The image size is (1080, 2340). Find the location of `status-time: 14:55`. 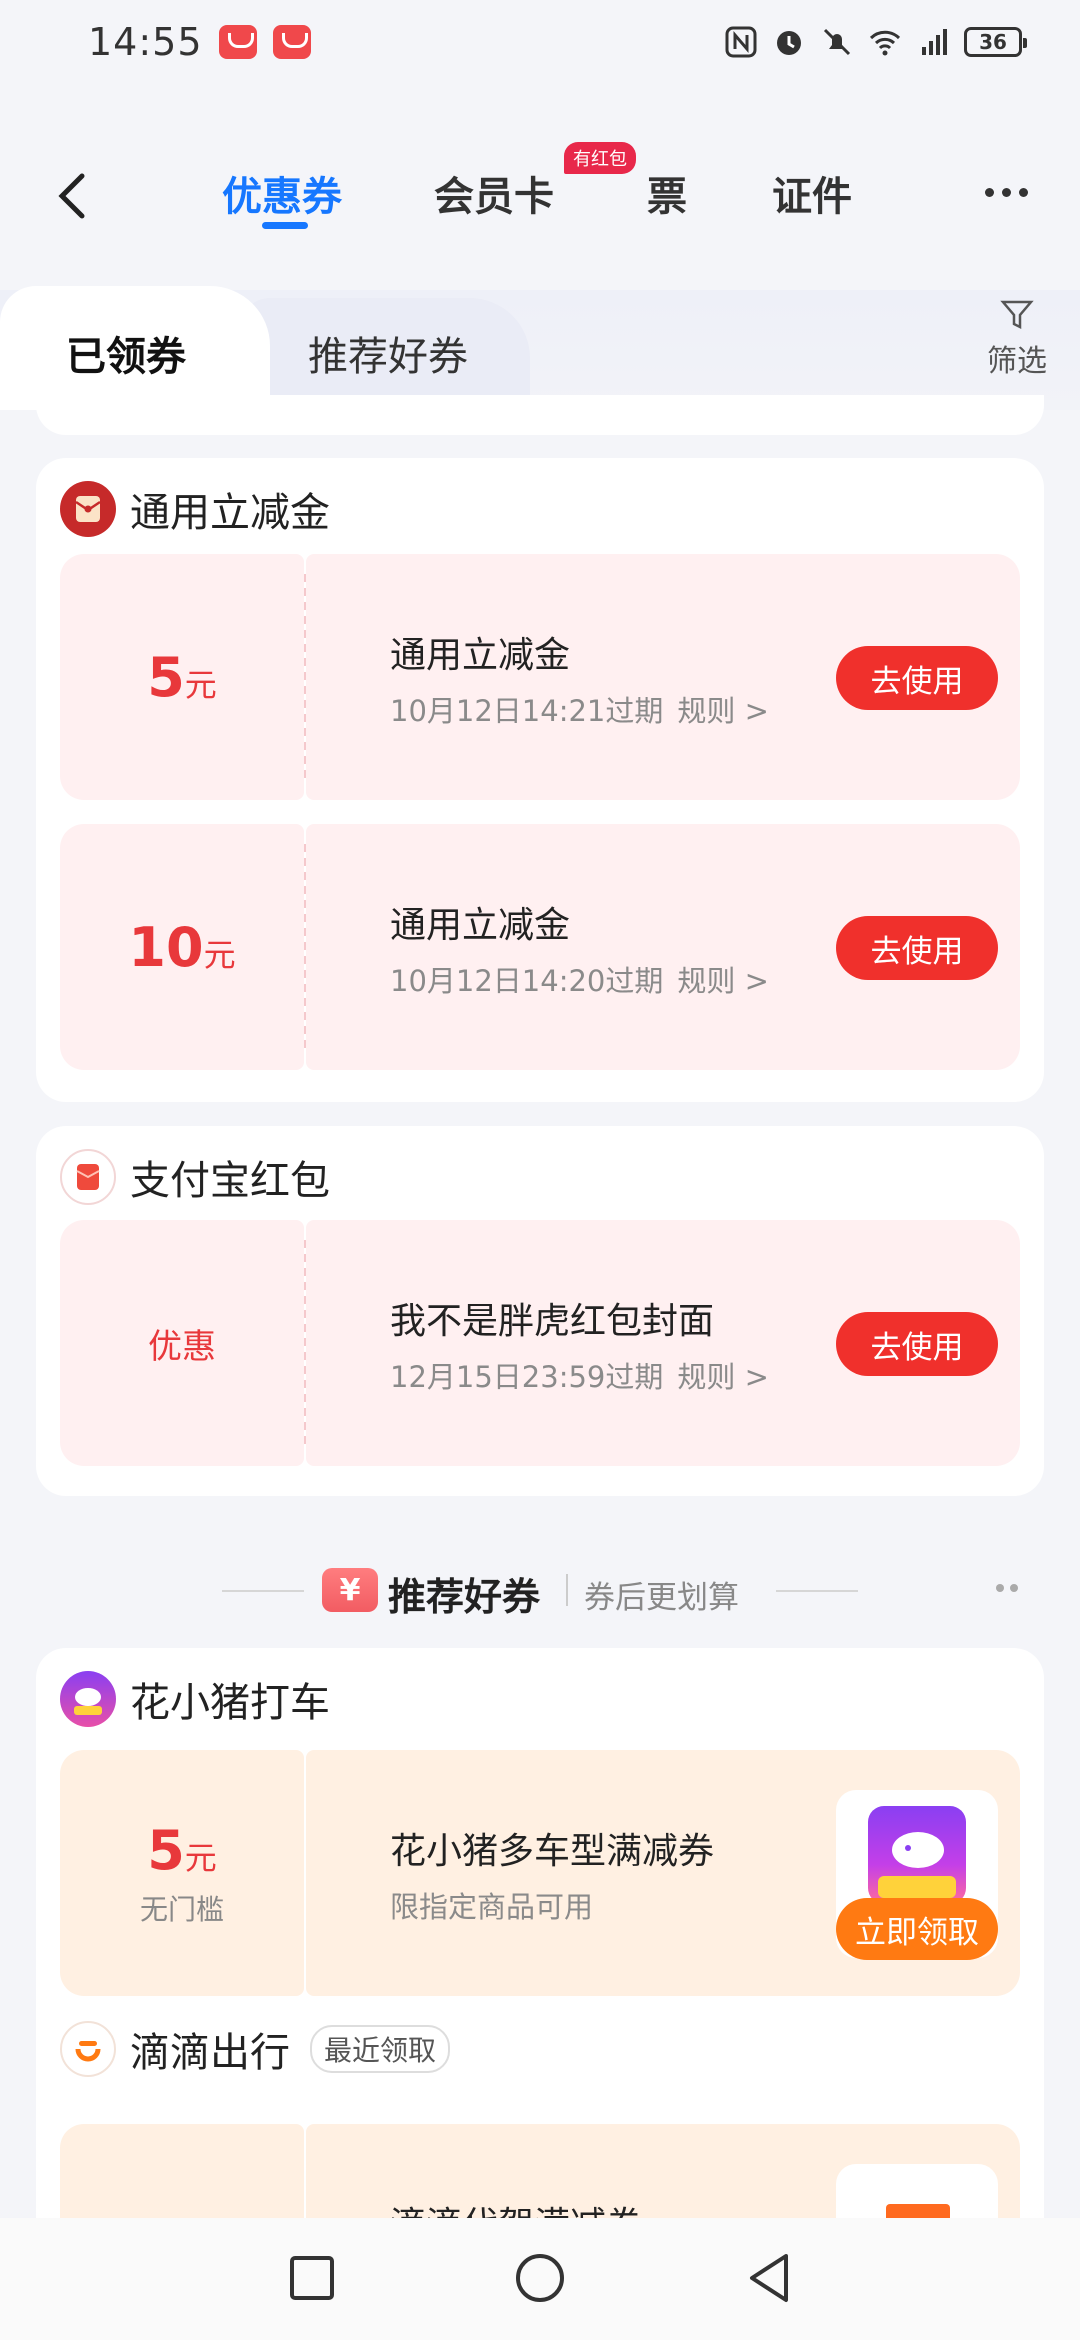

status-time: 14:55 is located at coordinates (145, 42).